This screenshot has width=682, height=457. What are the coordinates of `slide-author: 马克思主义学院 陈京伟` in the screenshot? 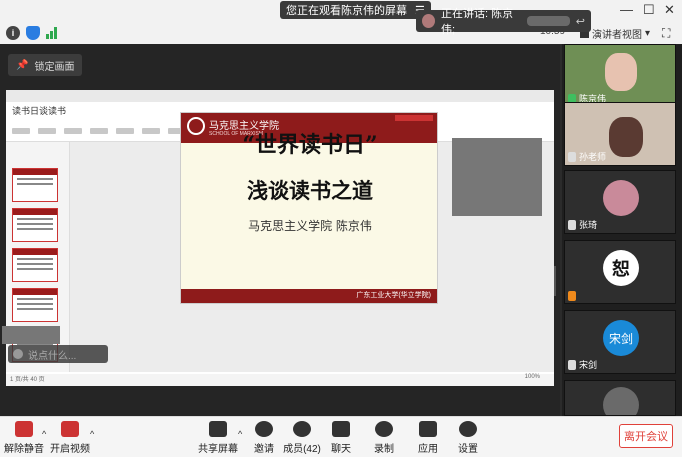 It's located at (310, 226).